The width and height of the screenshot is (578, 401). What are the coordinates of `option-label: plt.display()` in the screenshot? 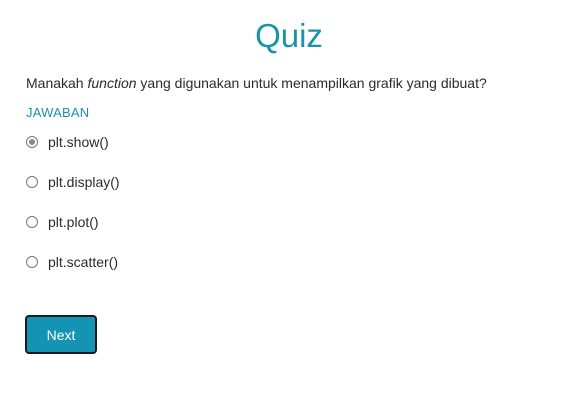 It's located at (84, 182).